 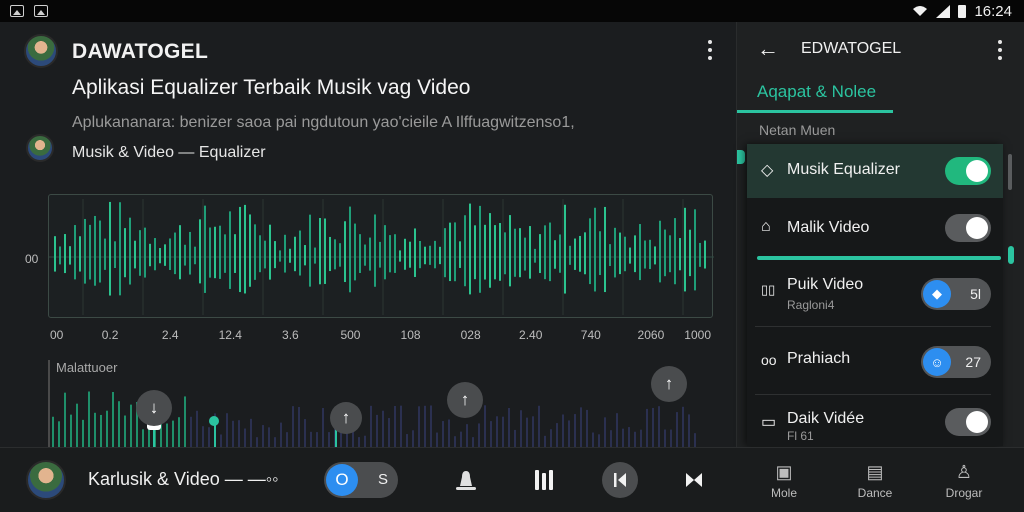 What do you see at coordinates (875, 472) in the screenshot?
I see `clipboard-icon: ▤` at bounding box center [875, 472].